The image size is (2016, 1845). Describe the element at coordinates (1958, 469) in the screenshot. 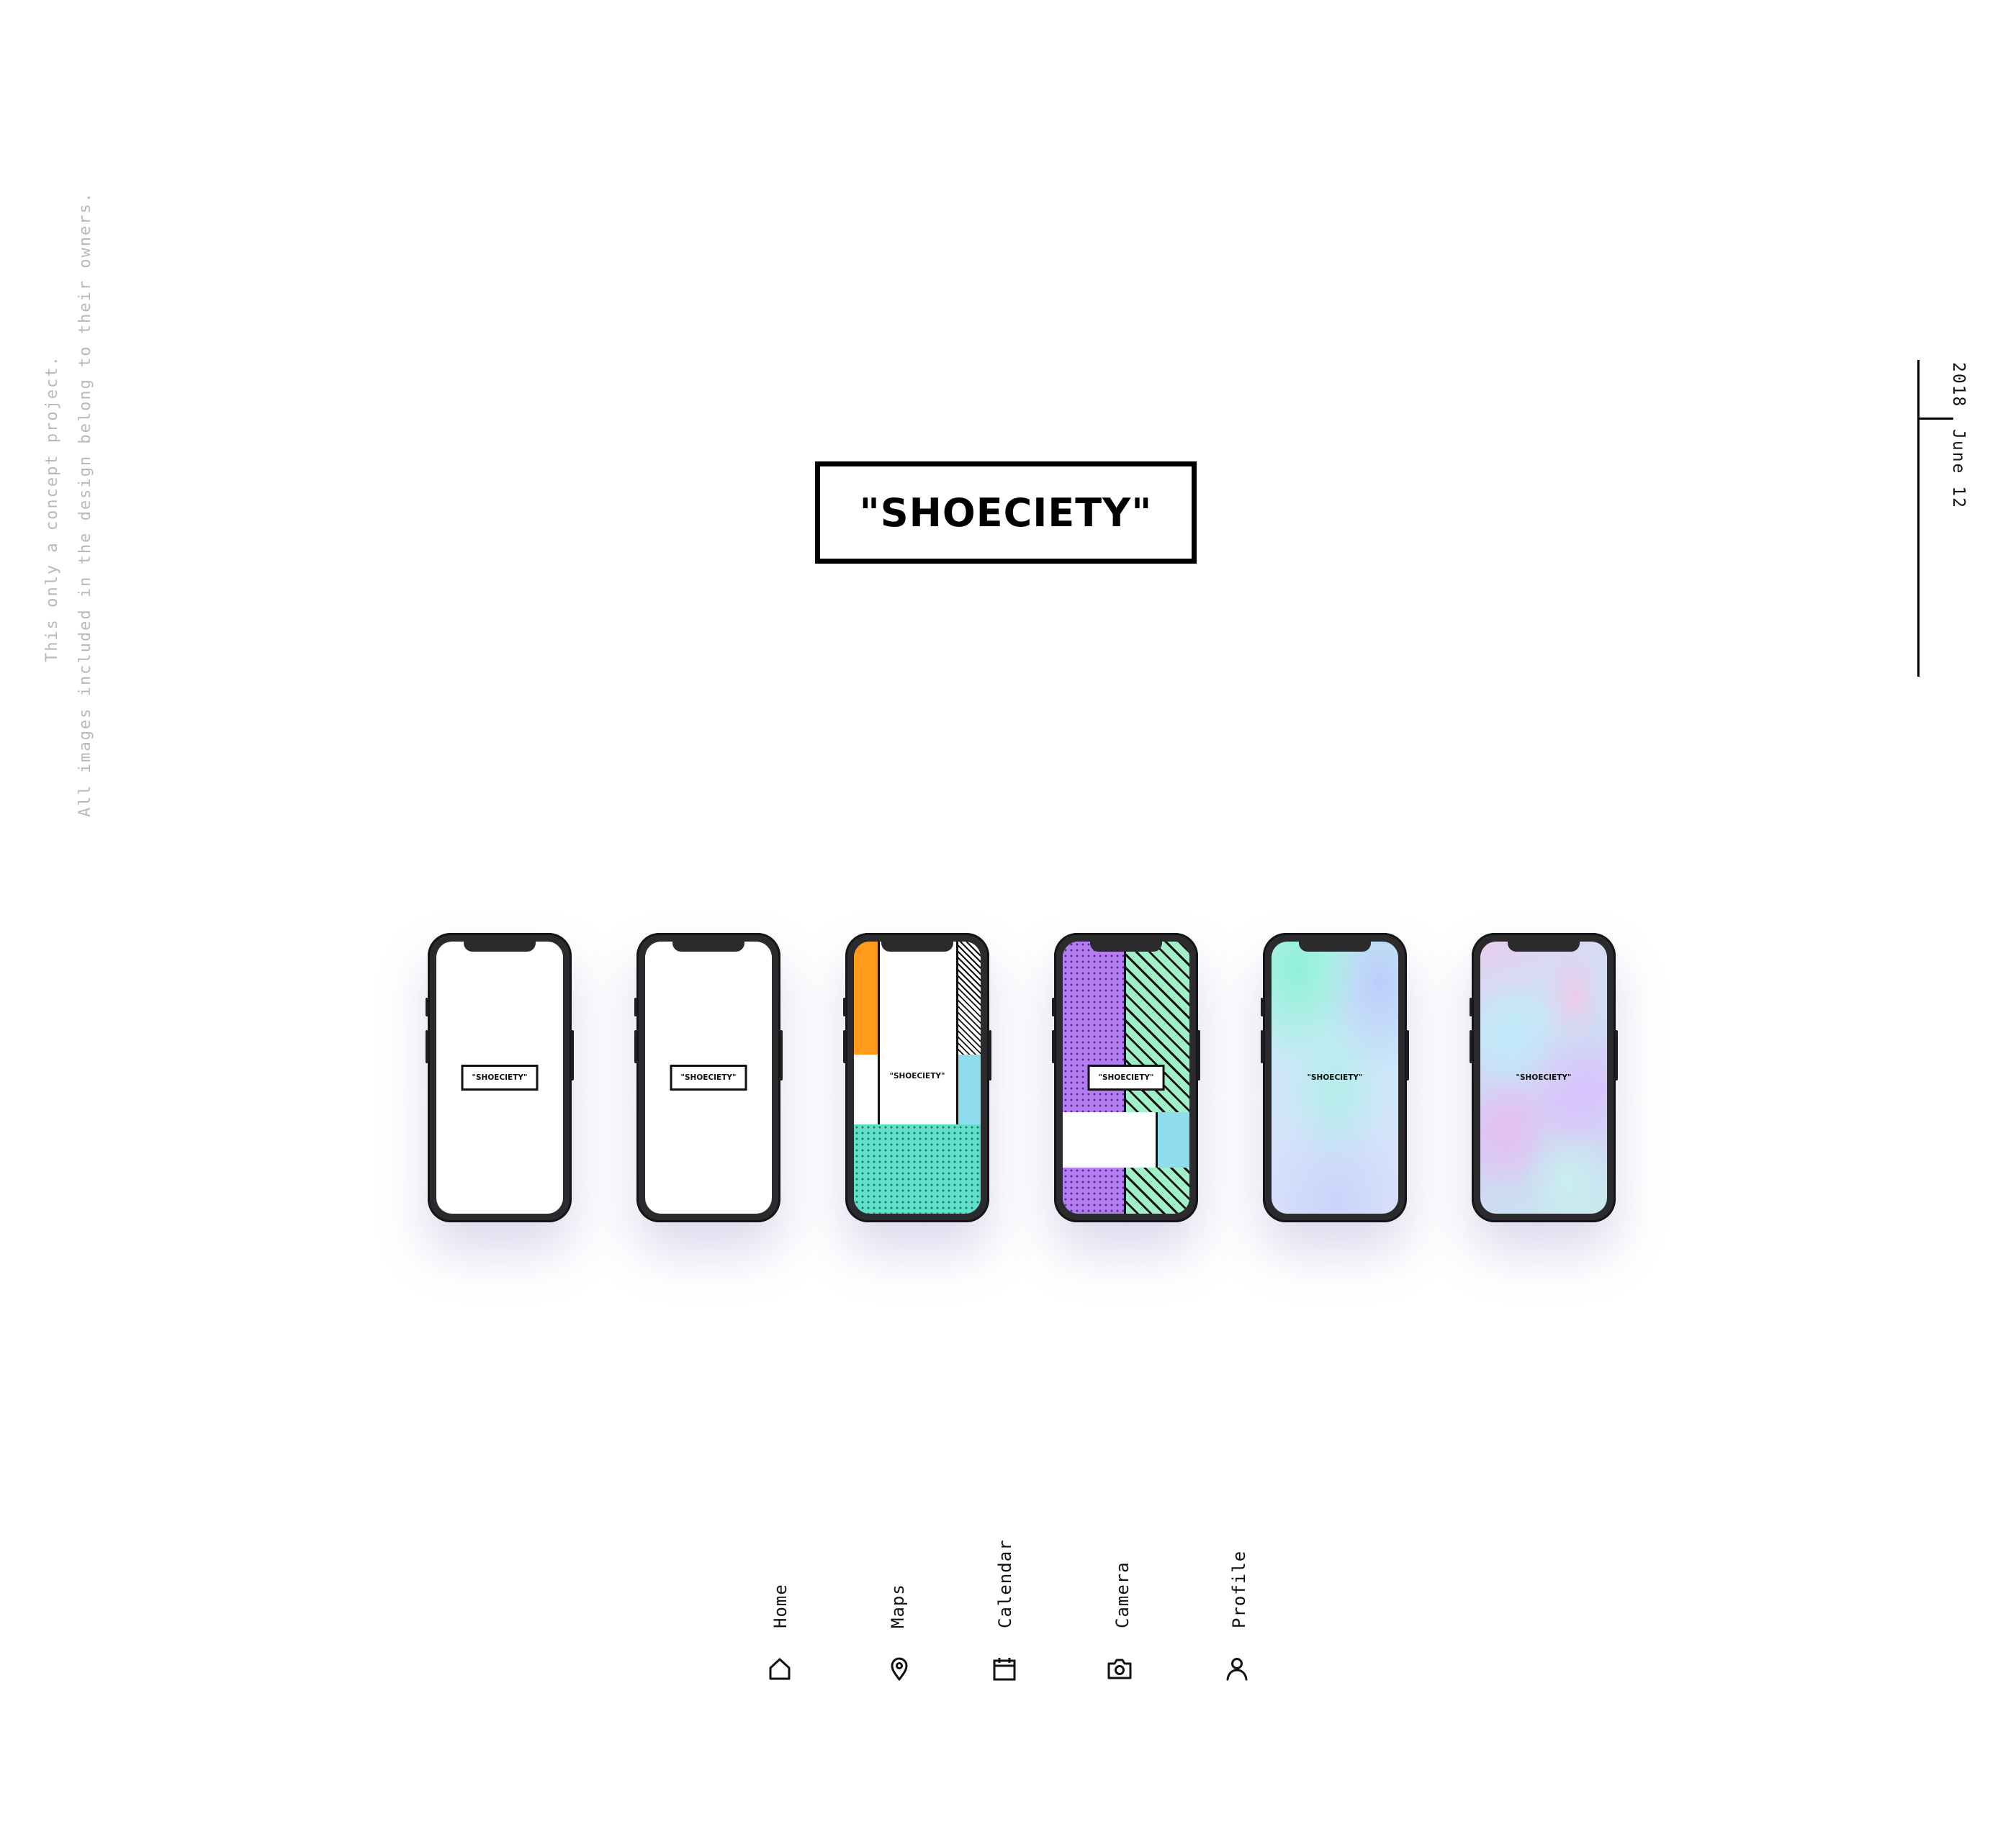

I see `date-day: June 12` at that location.